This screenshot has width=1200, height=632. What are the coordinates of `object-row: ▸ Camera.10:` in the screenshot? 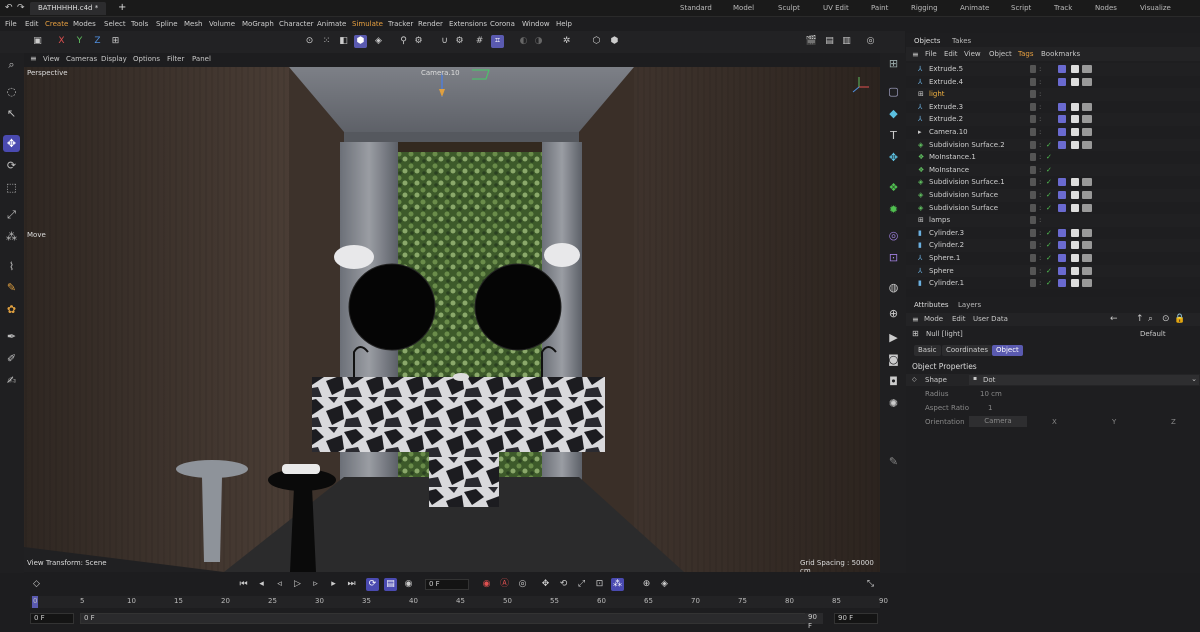 It's located at (1053, 132).